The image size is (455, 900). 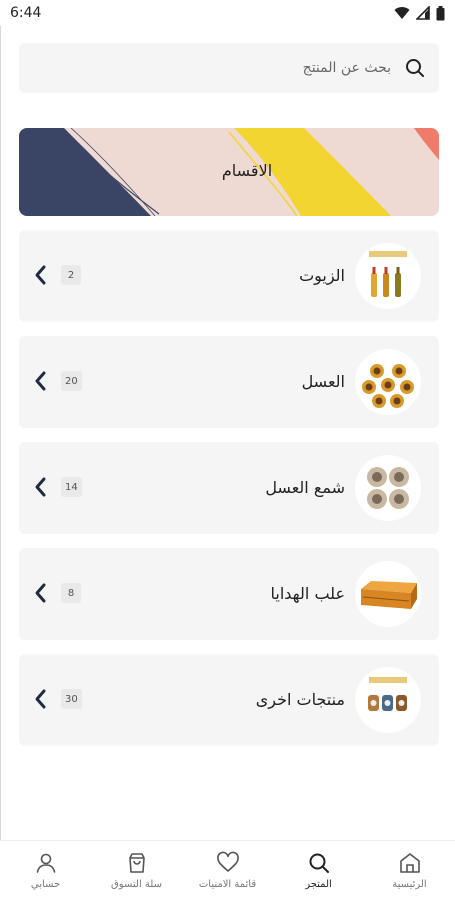 What do you see at coordinates (318, 884) in the screenshot?
I see `nav-label-store: المتجر` at bounding box center [318, 884].